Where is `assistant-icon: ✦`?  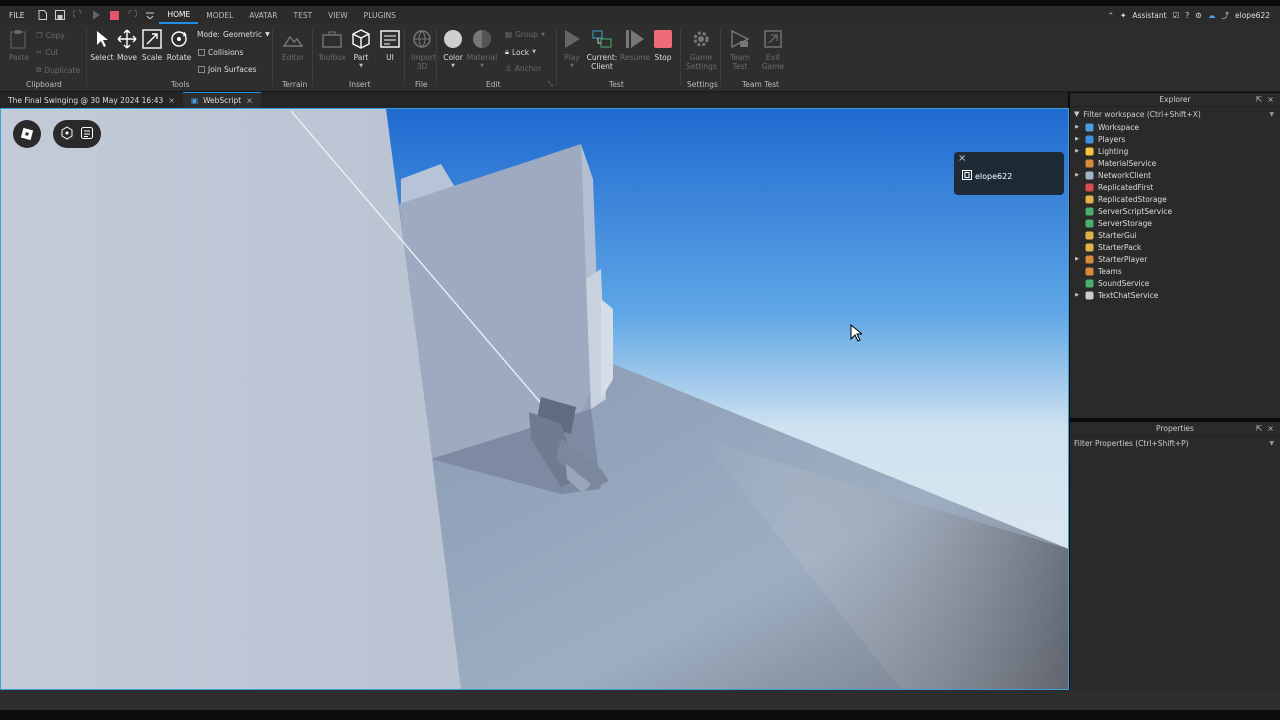
assistant-icon: ✦ is located at coordinates (1123, 15).